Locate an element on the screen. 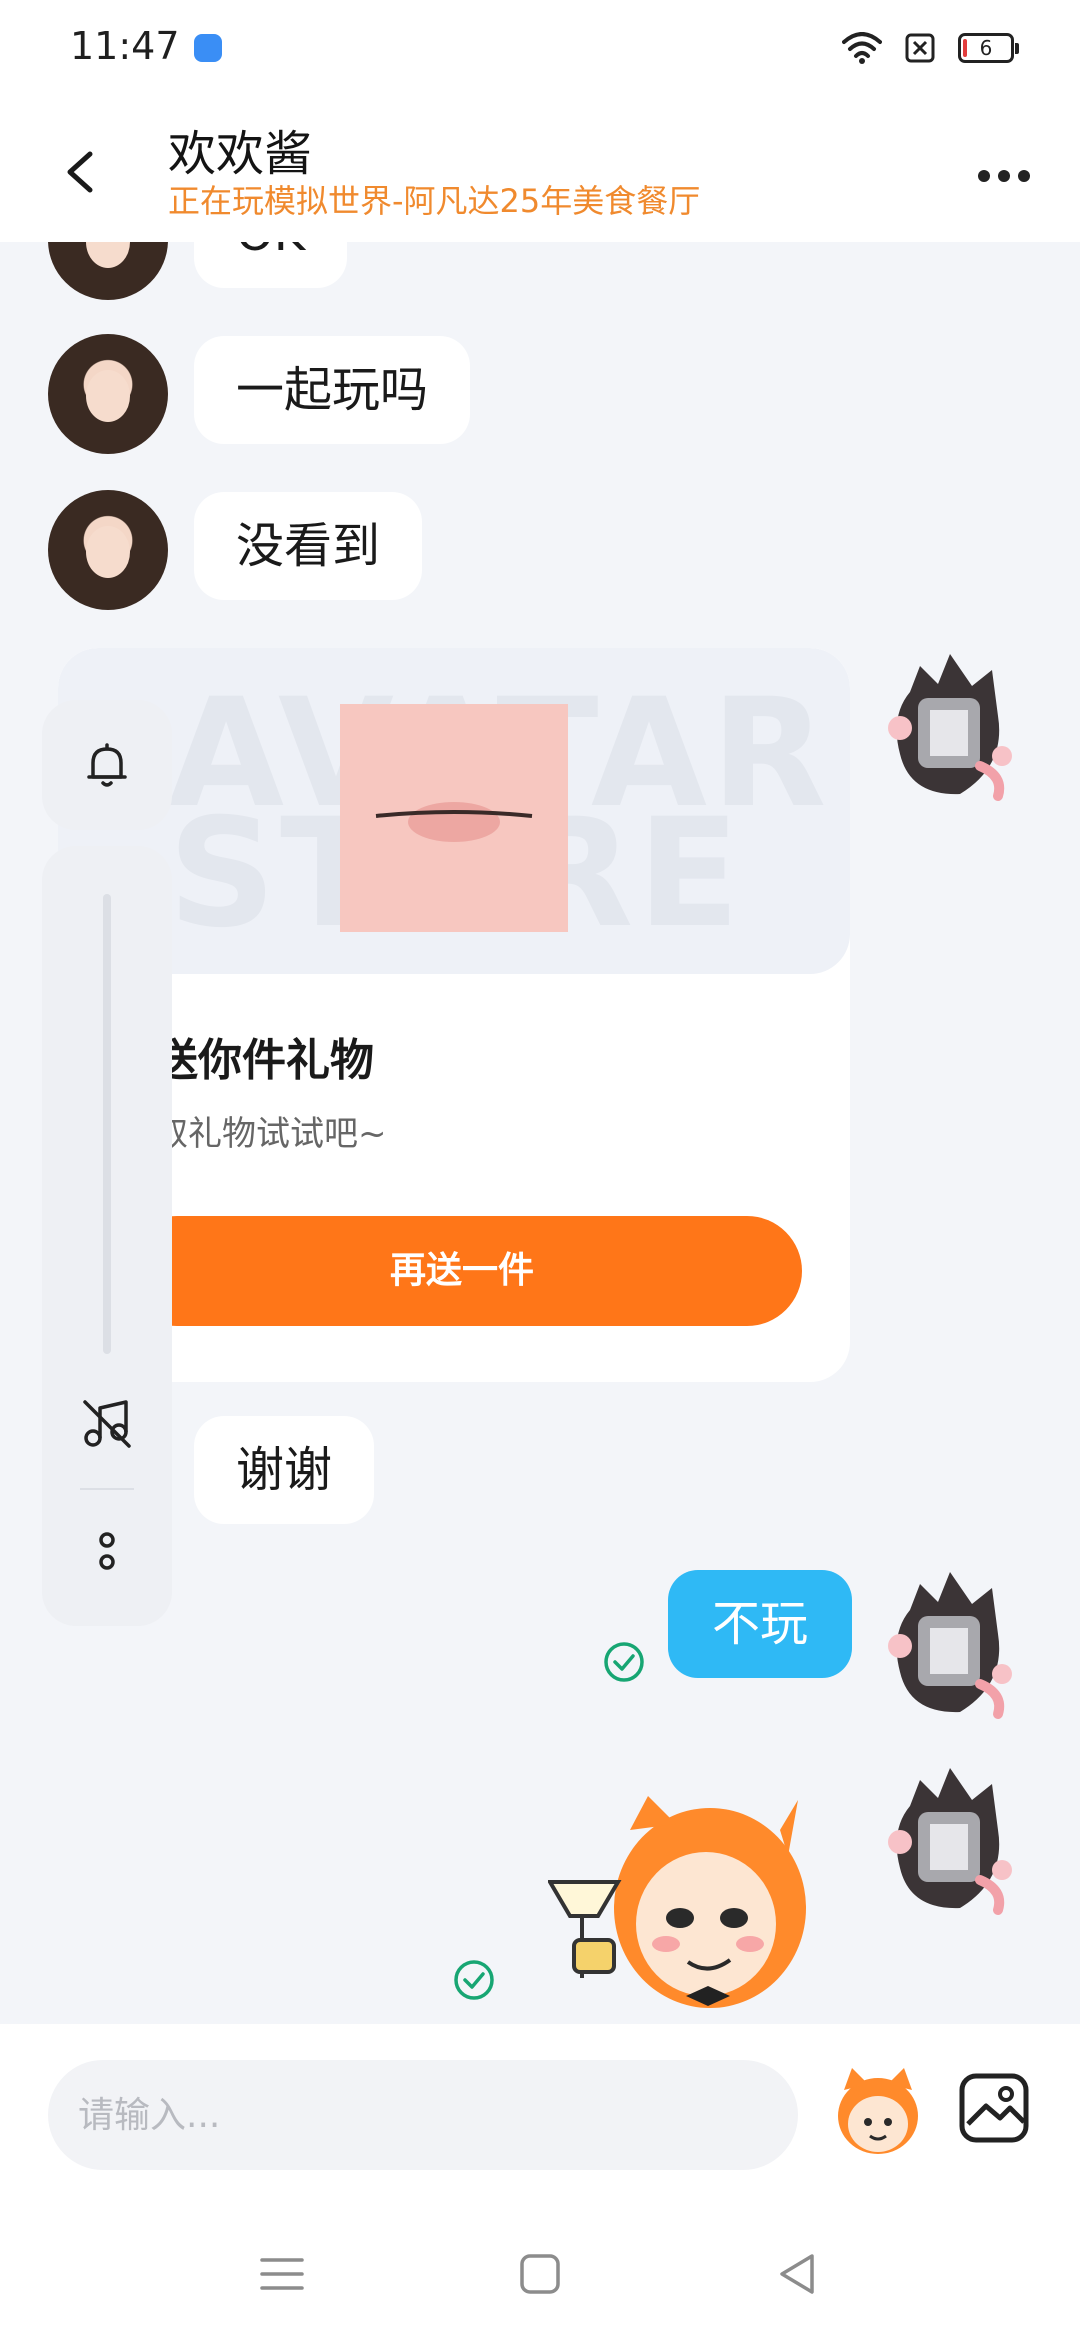 The width and height of the screenshot is (1080, 2340). panel-more-button is located at coordinates (107, 1552).